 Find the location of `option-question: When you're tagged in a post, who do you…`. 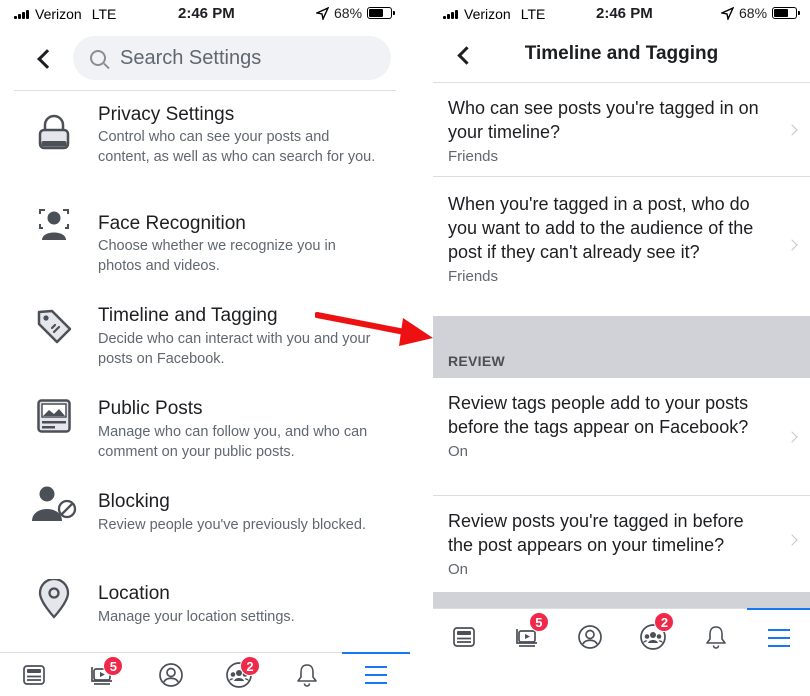

option-question: When you're tagged in a post, who do you… is located at coordinates (601, 228).